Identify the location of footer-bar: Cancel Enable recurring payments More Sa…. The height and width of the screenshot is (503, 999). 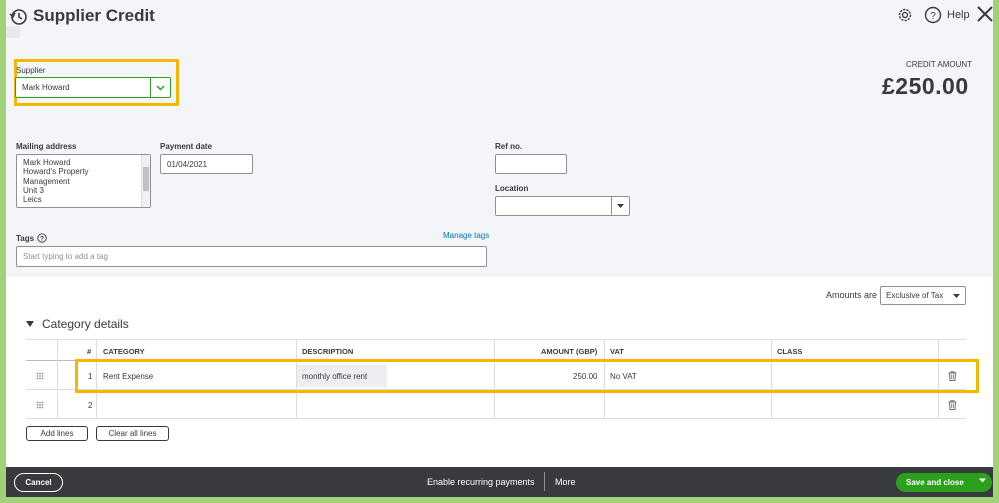
(499, 482).